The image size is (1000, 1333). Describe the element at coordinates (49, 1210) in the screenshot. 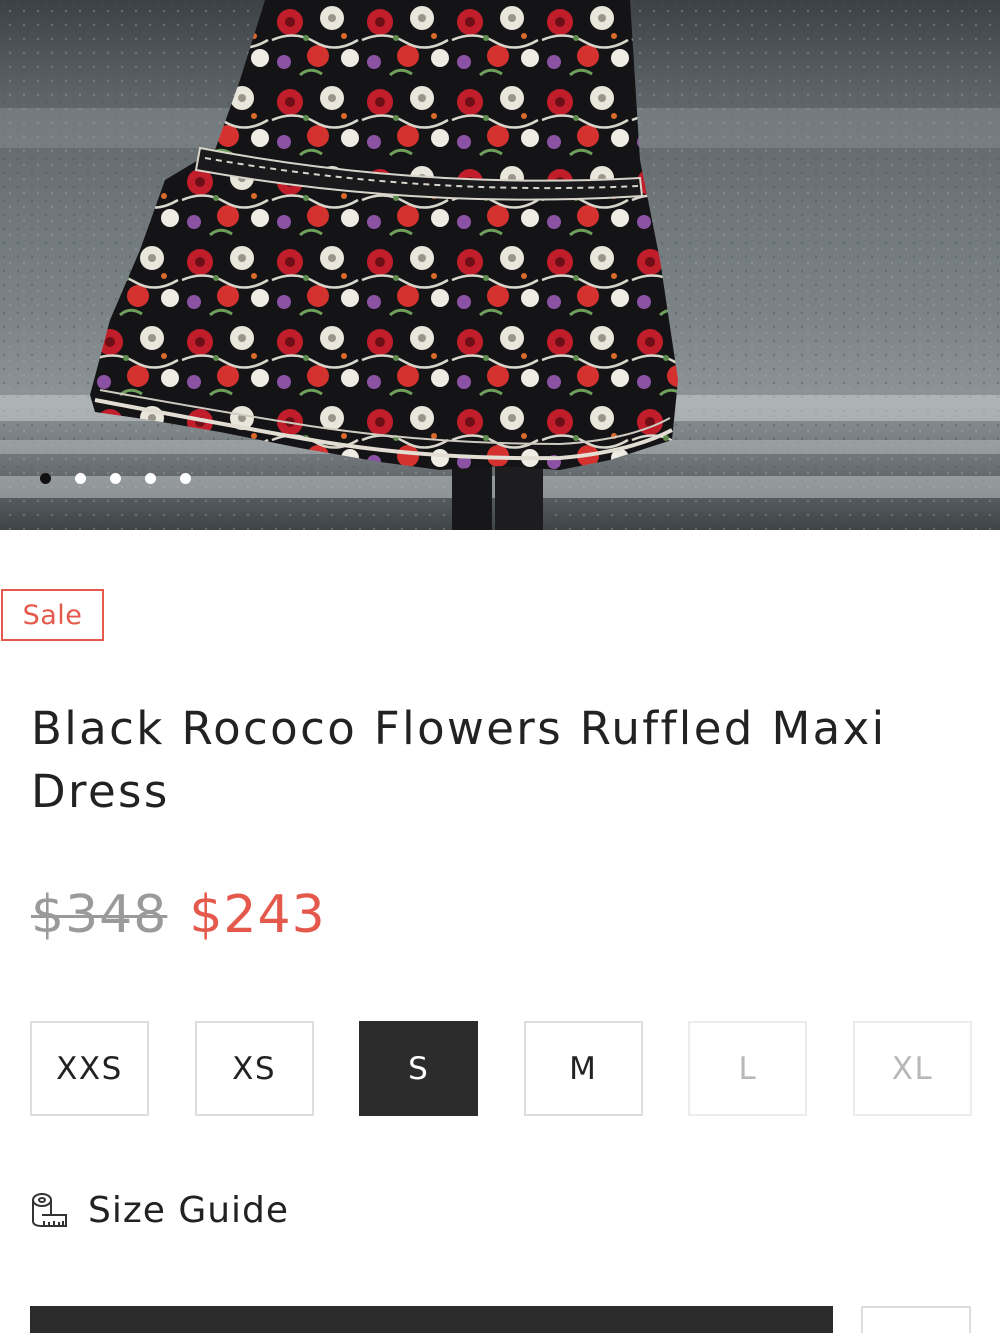

I see `measuring-tape-icon` at that location.